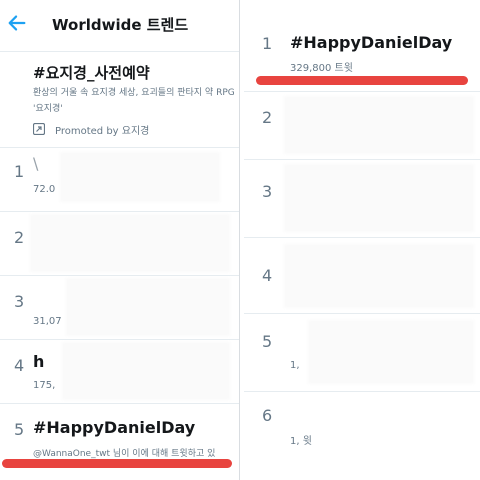 This screenshot has width=480, height=480. I want to click on top-app-bar: Worldwide 트렌드, so click(119, 26).